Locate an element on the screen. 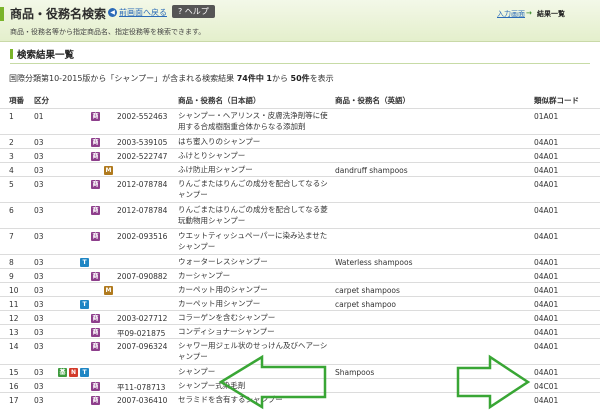 The image size is (600, 416). row-review-code: 2002-522747 is located at coordinates (142, 156).